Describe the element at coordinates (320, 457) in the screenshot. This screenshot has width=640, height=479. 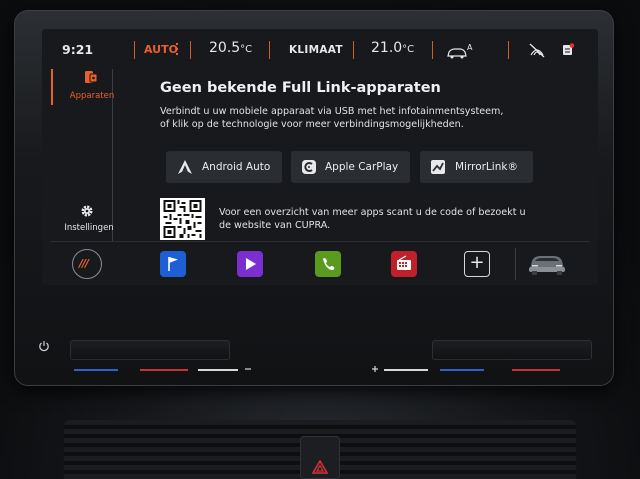
I see `hazard-button` at that location.